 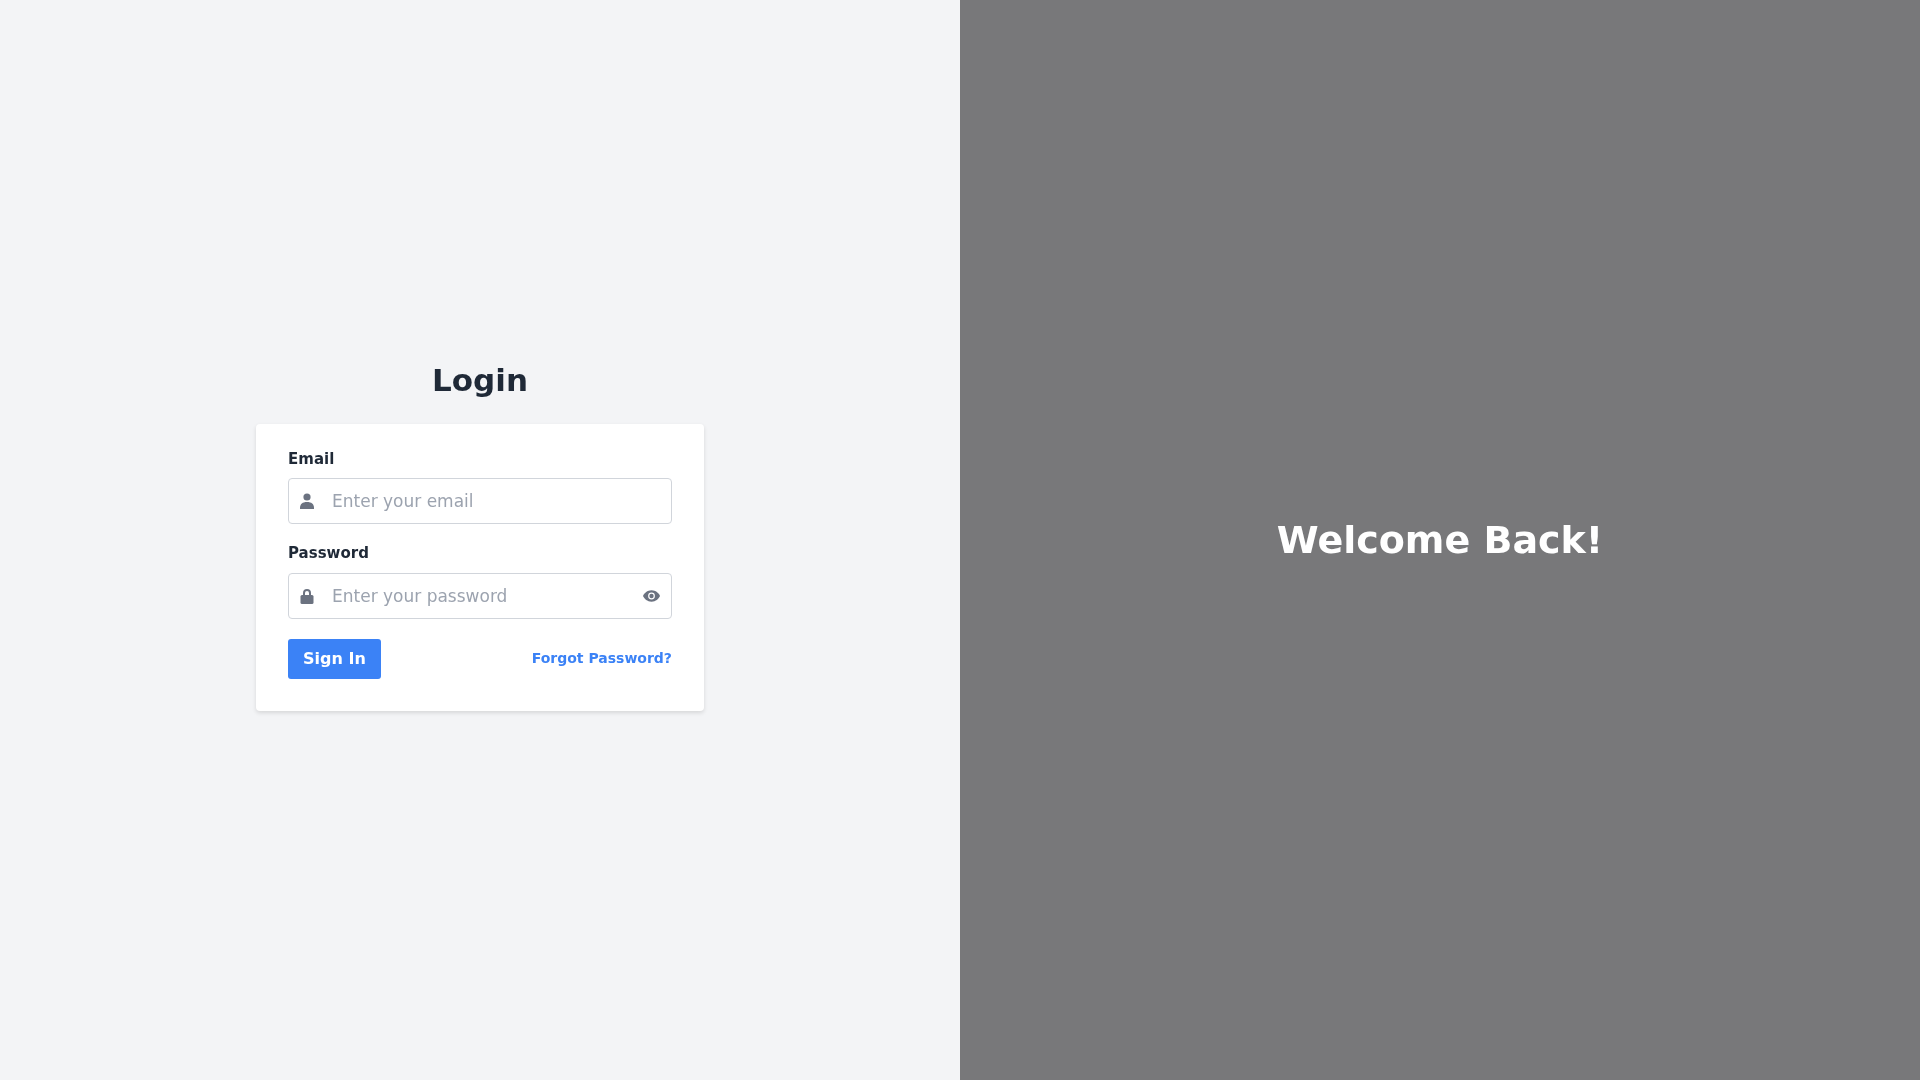 What do you see at coordinates (601, 658) in the screenshot?
I see `forgot-password-link: Forgot Password?` at bounding box center [601, 658].